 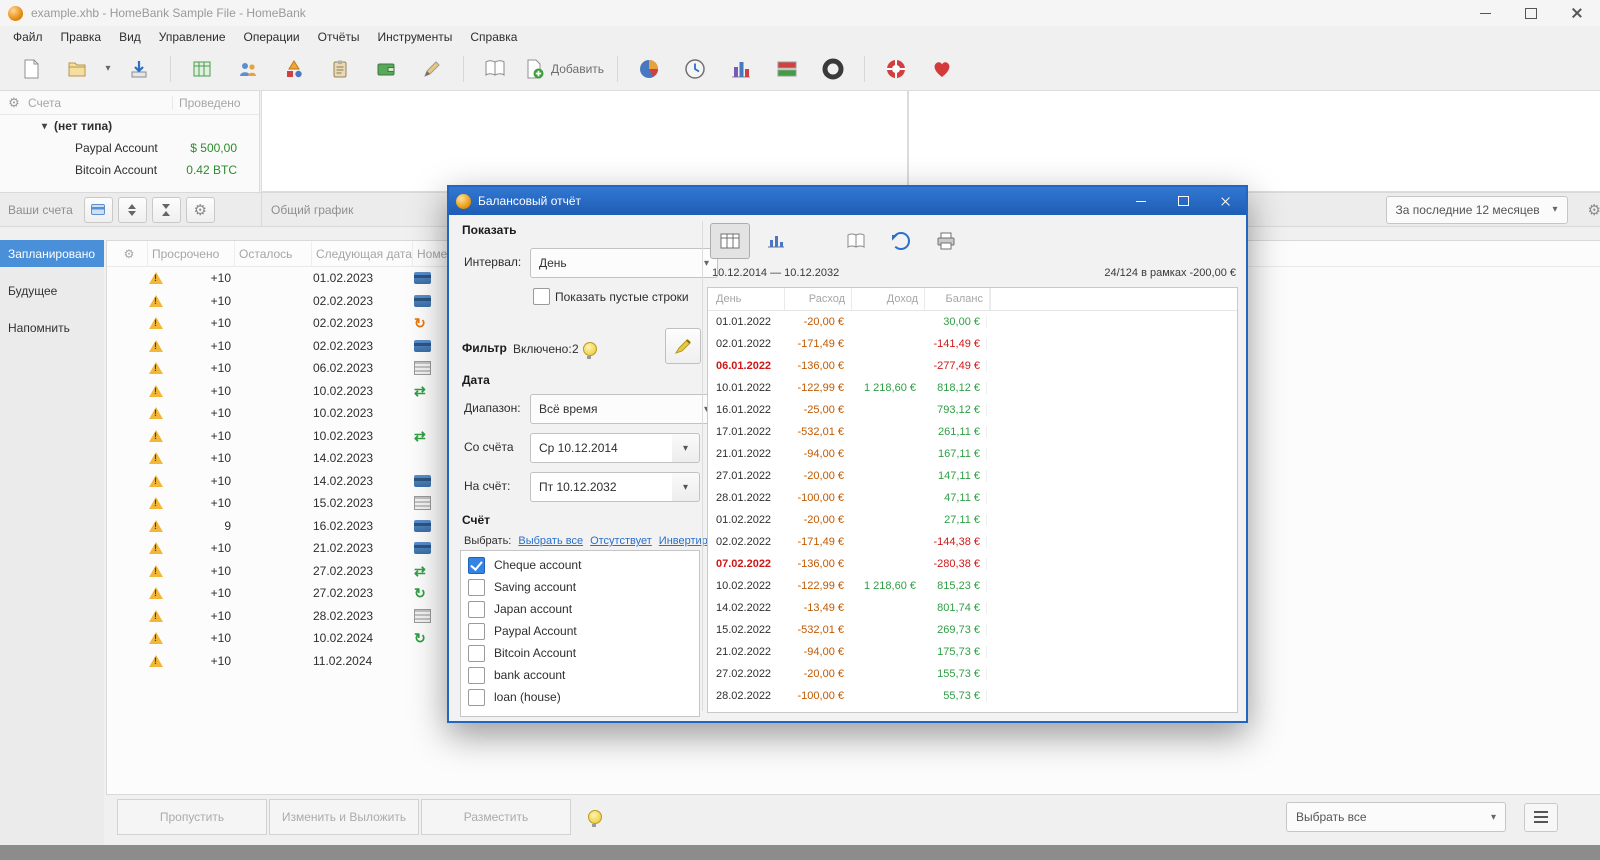 I want to click on report-row: 02.02.2022 -171,49 € -144,38 €, so click(x=972, y=542).